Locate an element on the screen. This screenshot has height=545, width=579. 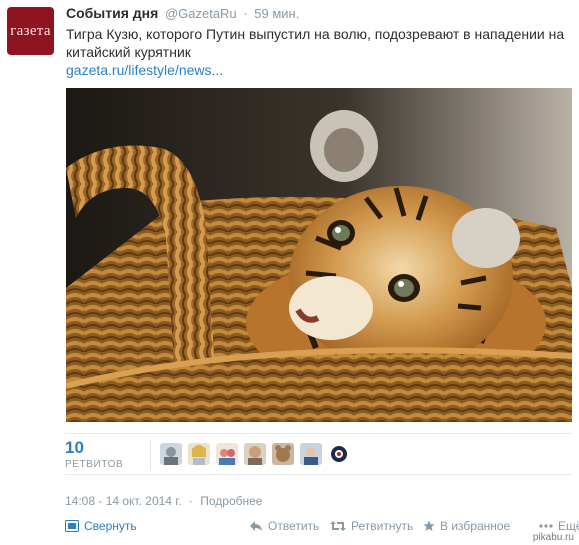
account-fullname: События дня is located at coordinates (112, 13).